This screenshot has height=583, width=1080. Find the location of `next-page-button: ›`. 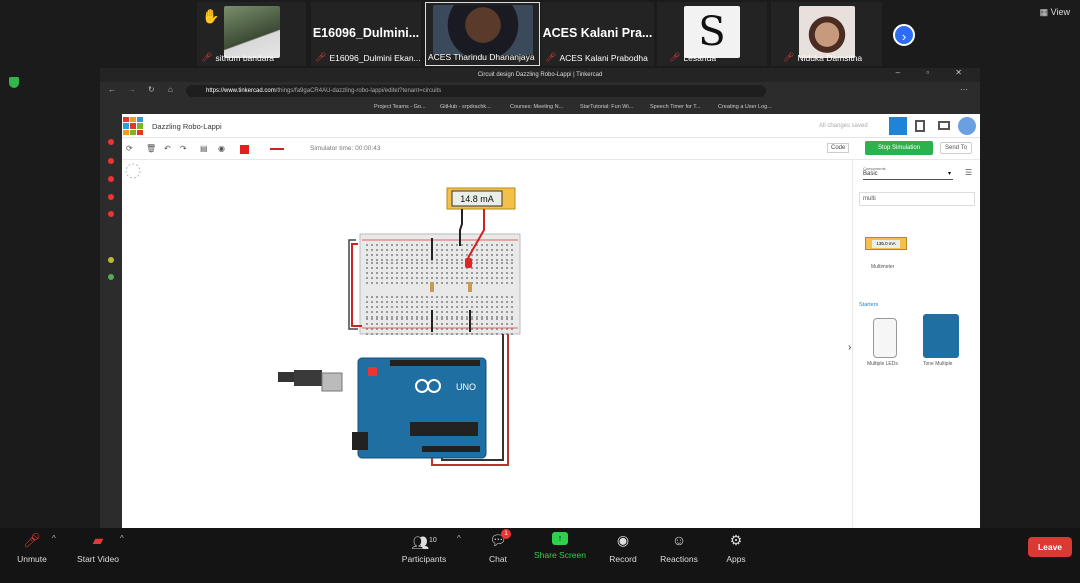

next-page-button: › is located at coordinates (904, 35).